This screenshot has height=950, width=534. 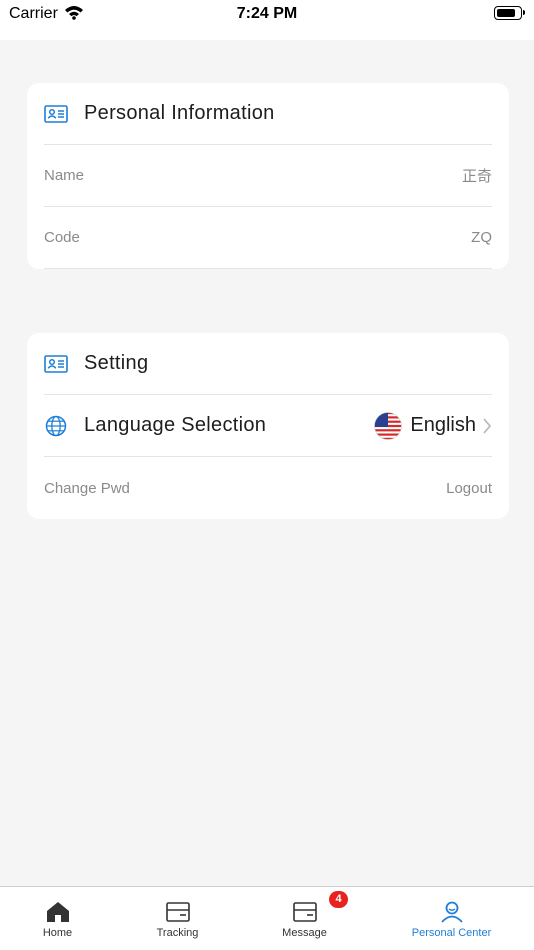 What do you see at coordinates (175, 425) in the screenshot?
I see `language-selection-label: Language Selection` at bounding box center [175, 425].